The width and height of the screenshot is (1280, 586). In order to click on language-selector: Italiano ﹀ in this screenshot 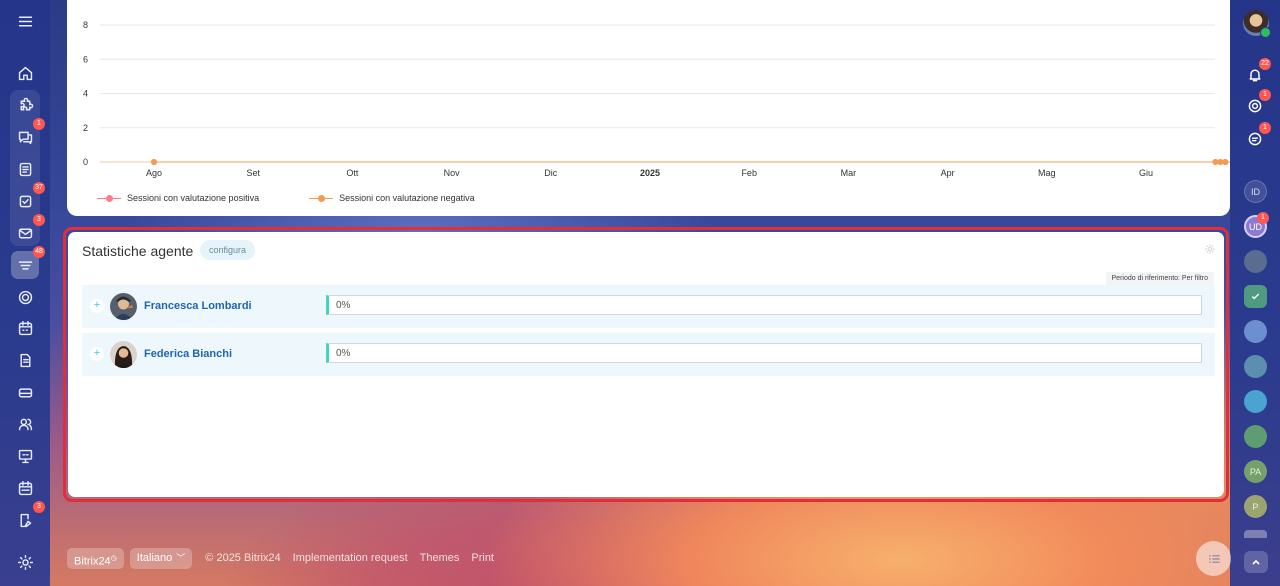, I will do `click(161, 558)`.